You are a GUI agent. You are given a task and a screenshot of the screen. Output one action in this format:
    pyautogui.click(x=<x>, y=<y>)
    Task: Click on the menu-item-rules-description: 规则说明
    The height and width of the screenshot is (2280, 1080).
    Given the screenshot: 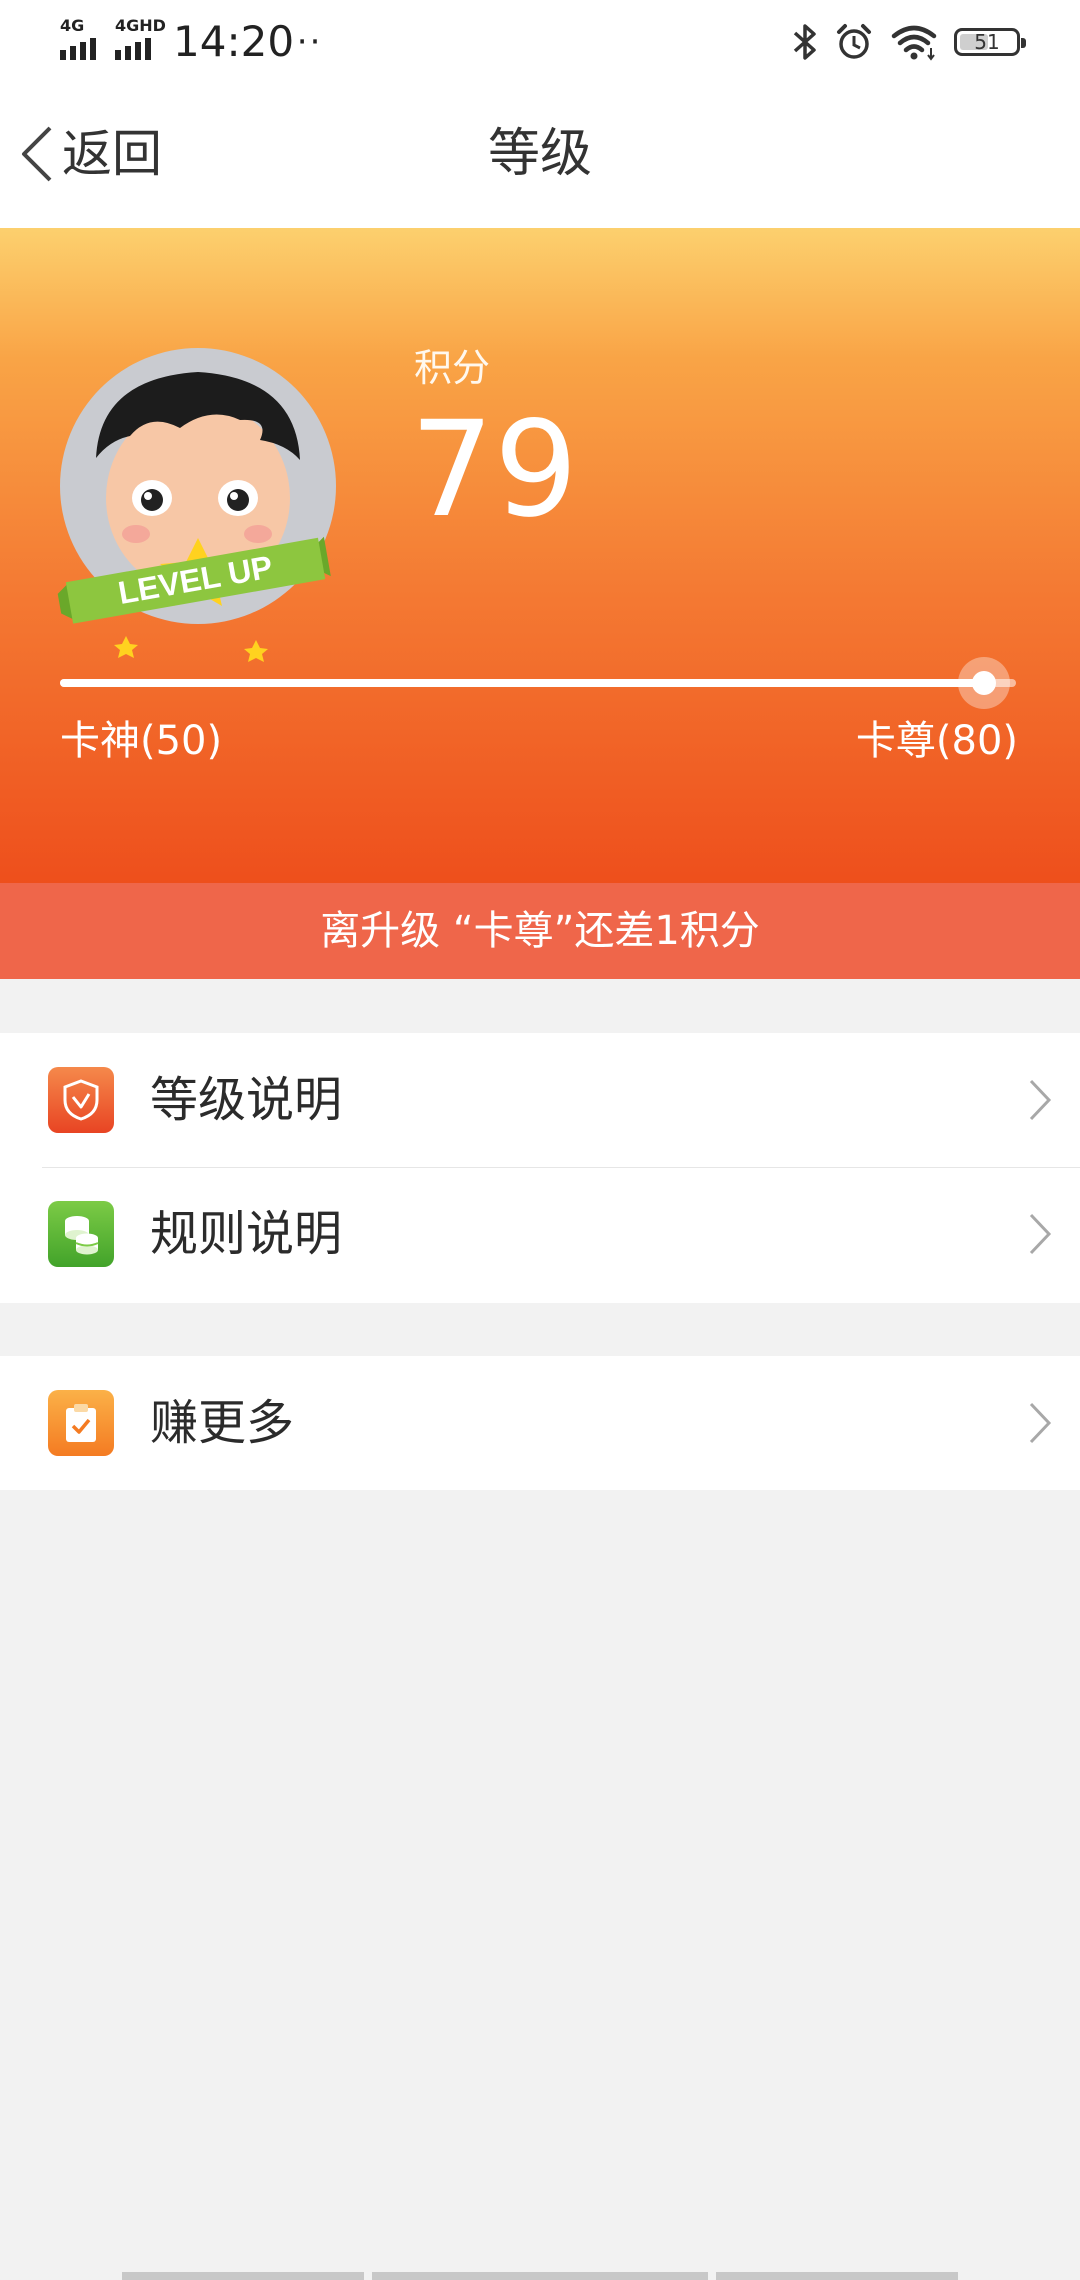 What is the action you would take?
    pyautogui.click(x=540, y=1234)
    